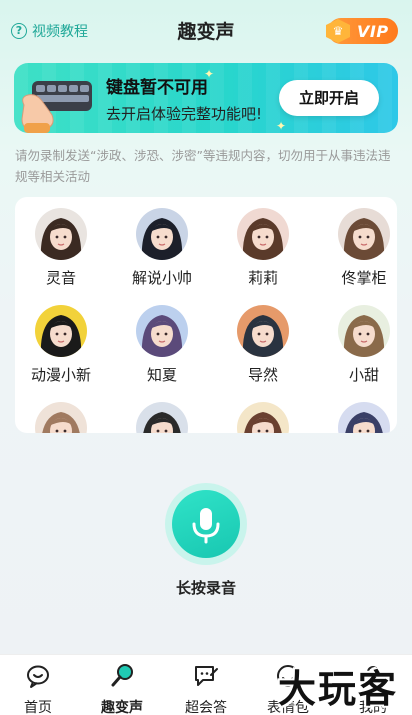  I want to click on chat-bubble-icon, so click(38, 676).